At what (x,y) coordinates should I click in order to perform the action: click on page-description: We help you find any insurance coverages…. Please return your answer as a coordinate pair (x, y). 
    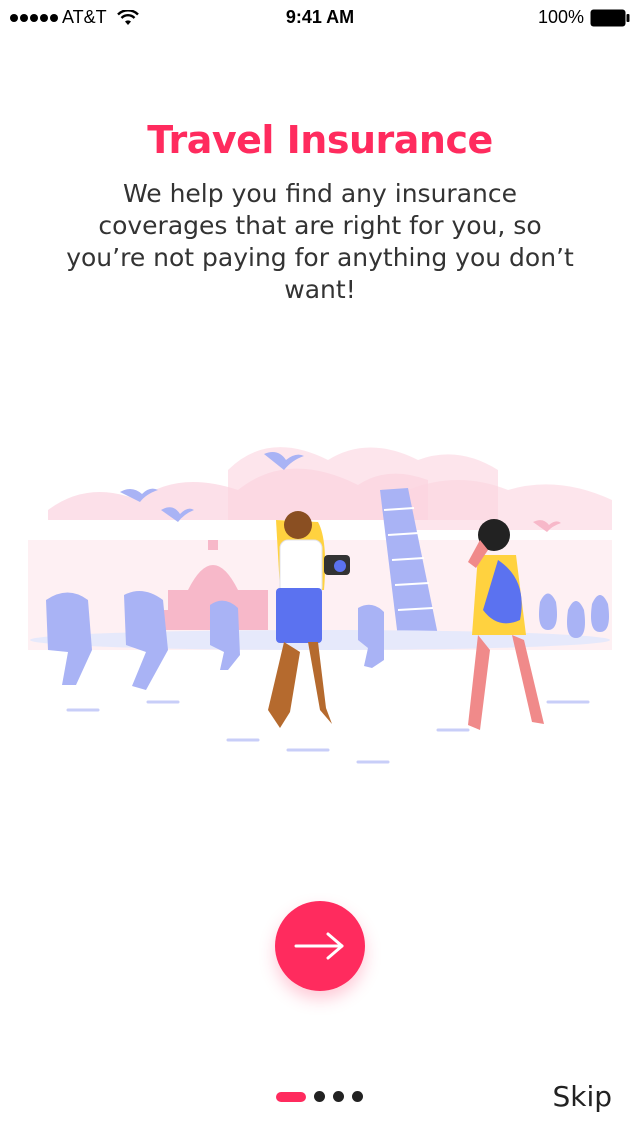
    Looking at the image, I should click on (320, 241).